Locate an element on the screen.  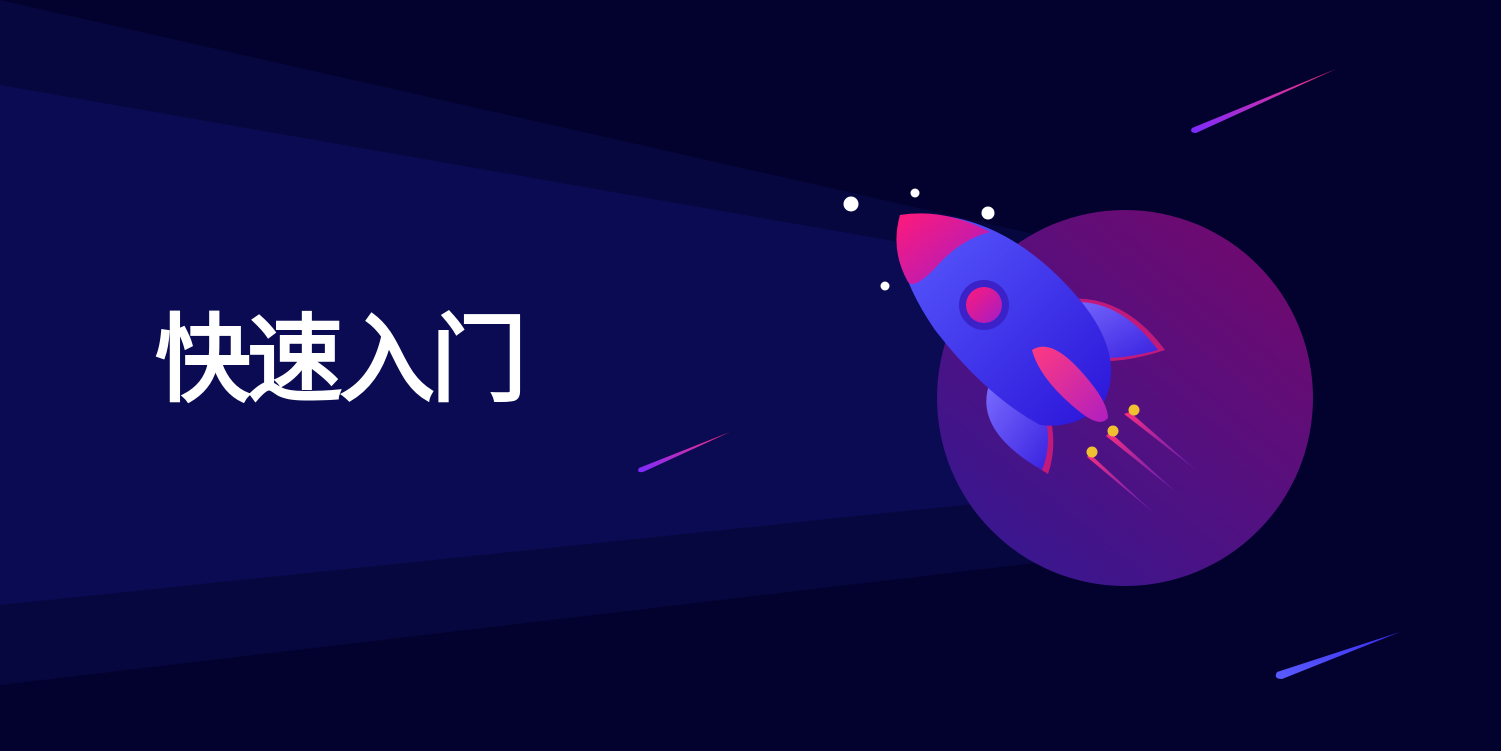
shooting-star-top-right is located at coordinates (1263, 101).